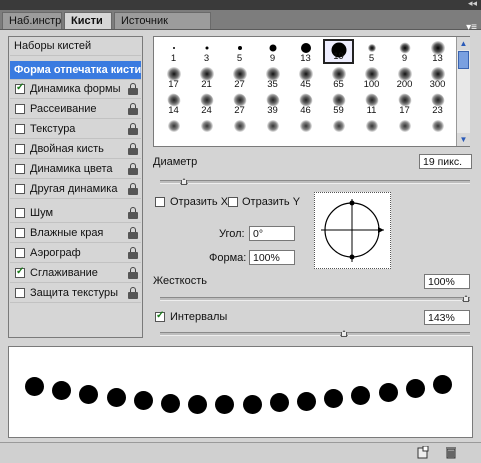 The height and width of the screenshot is (463, 481). Describe the element at coordinates (445, 161) in the screenshot. I see `diameter-field: 19 пикс.` at that location.